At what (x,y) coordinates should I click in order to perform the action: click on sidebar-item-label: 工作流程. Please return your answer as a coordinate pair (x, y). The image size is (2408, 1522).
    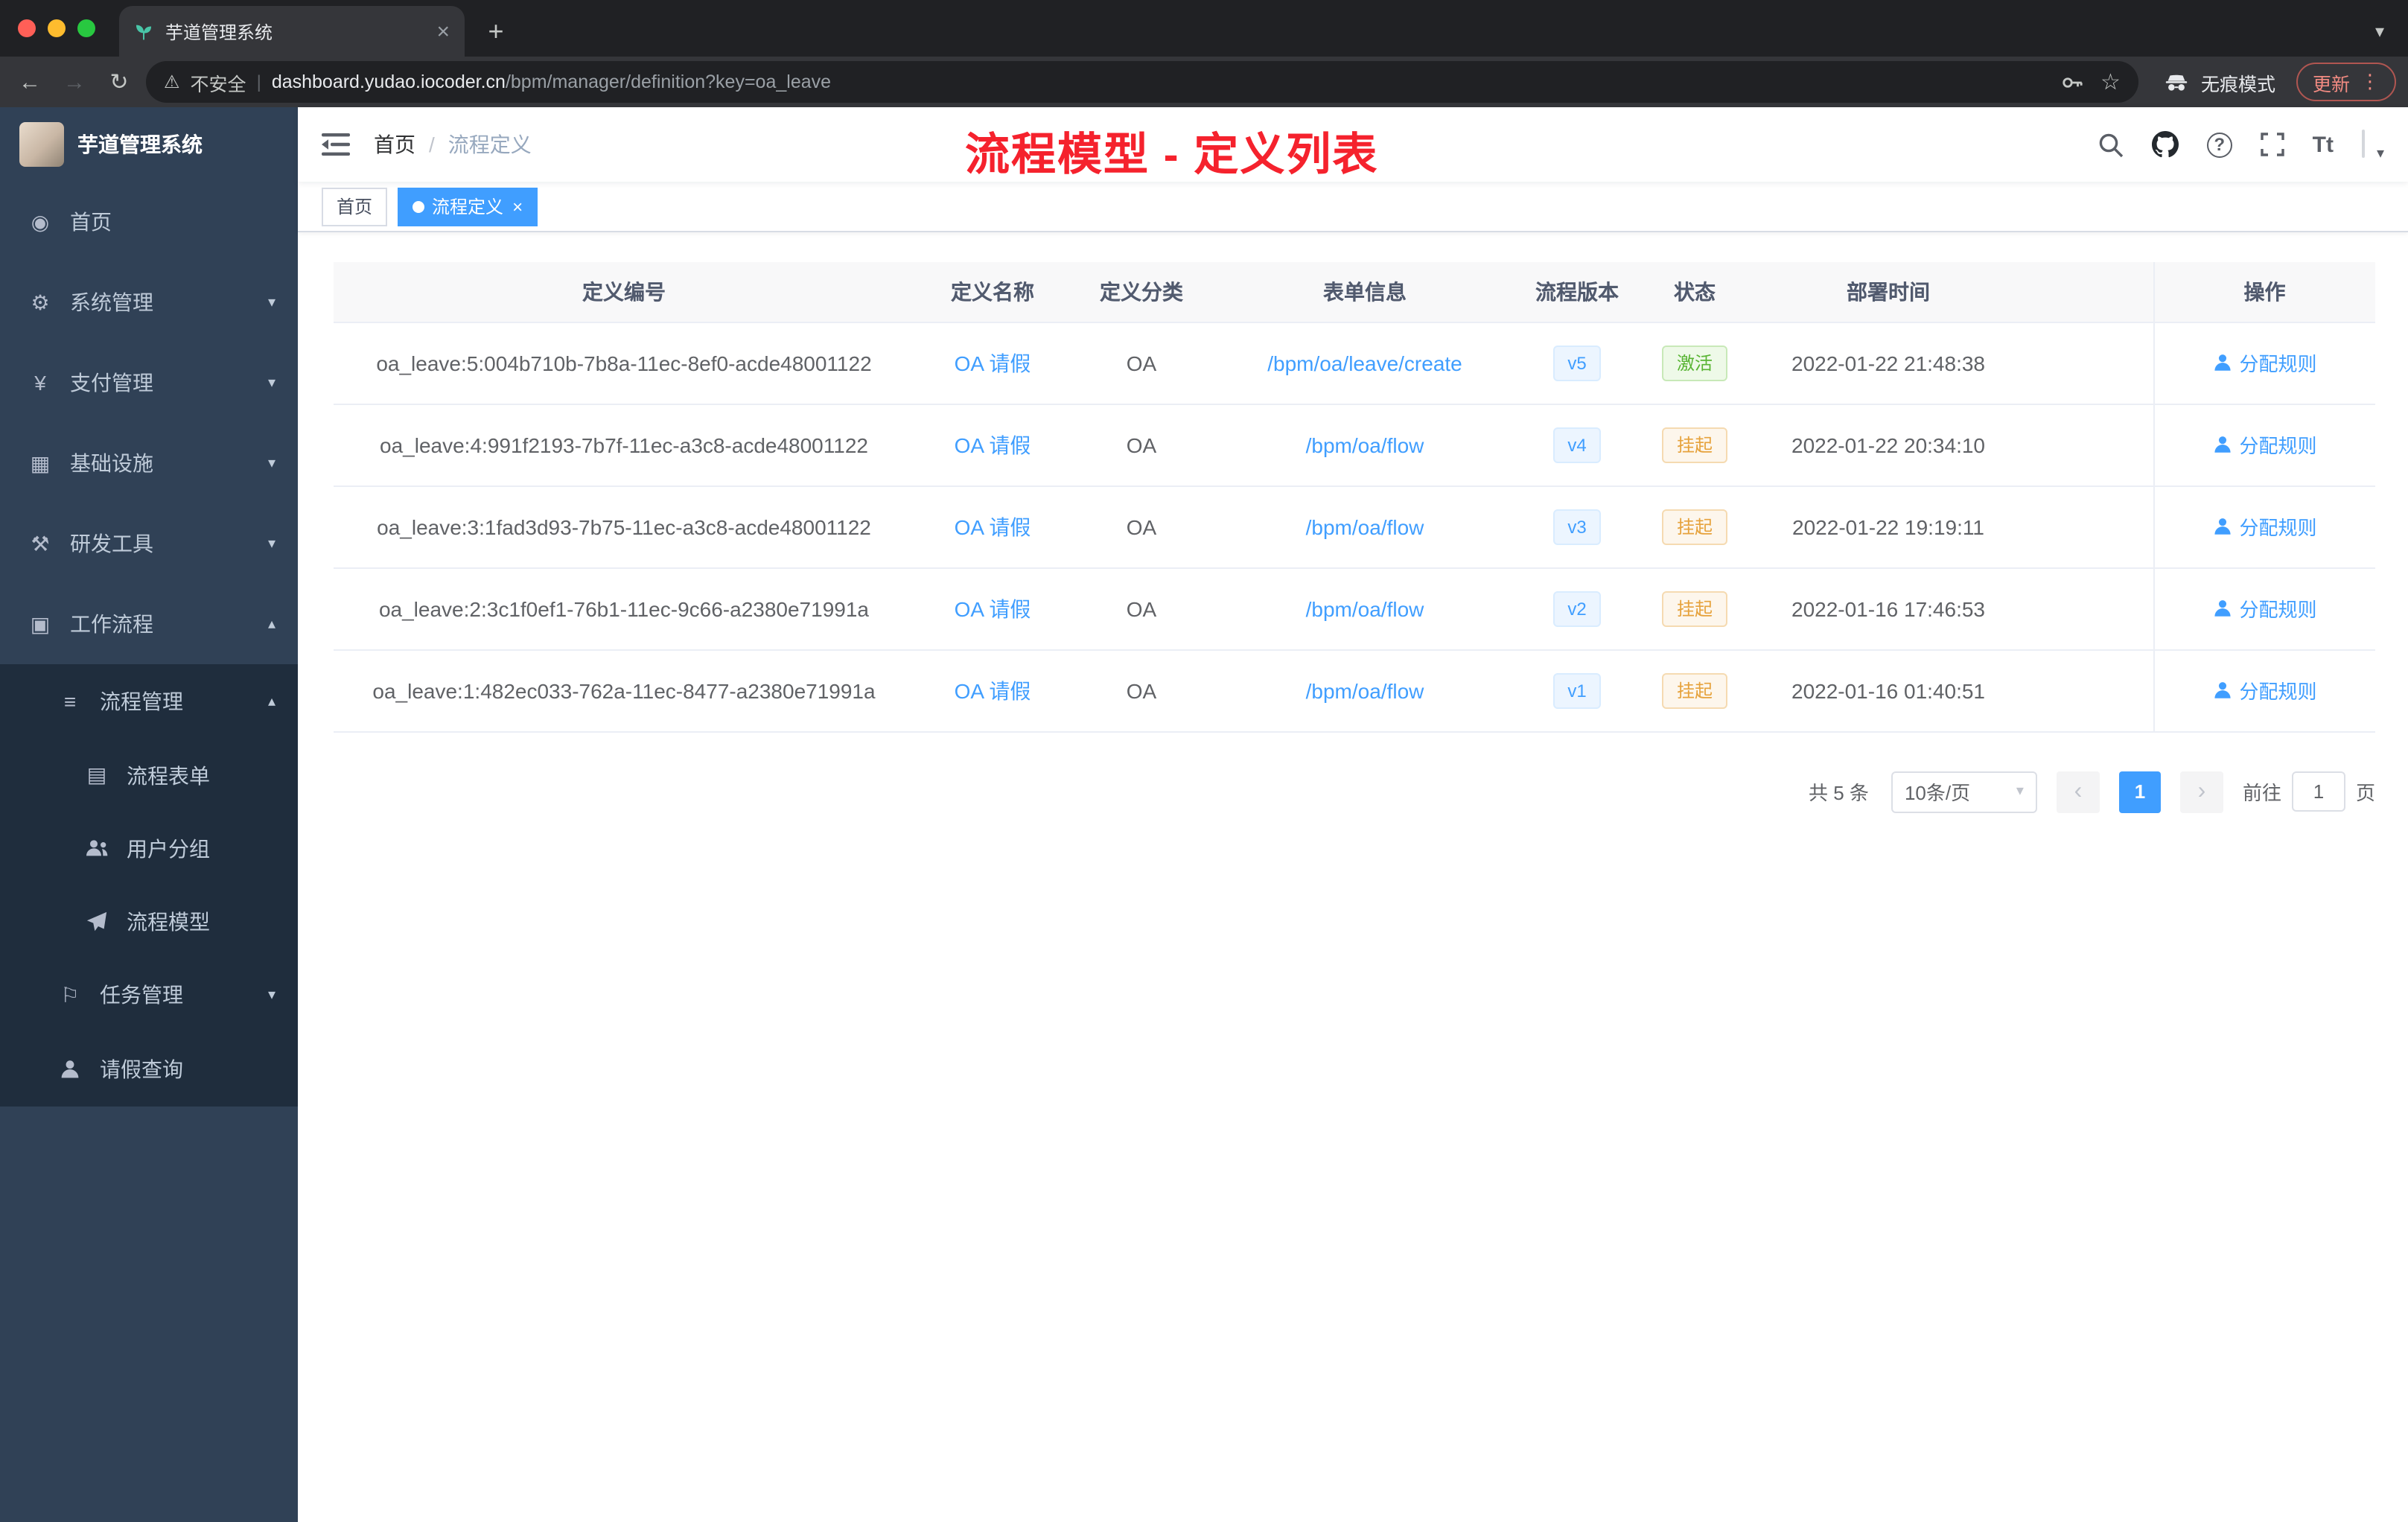
    Looking at the image, I should click on (111, 624).